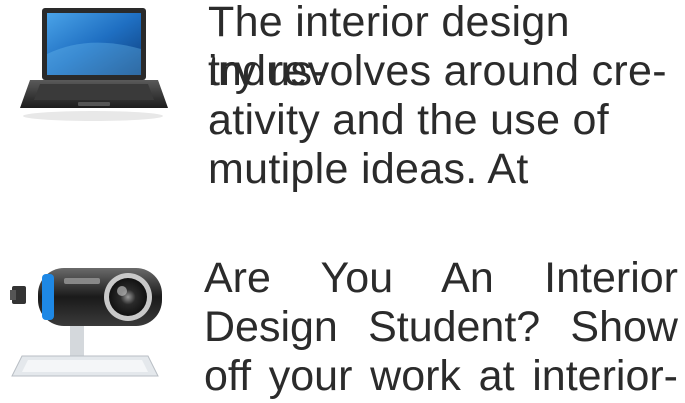 Image resolution: width=685 pixels, height=403 pixels. What do you see at coordinates (437, 71) in the screenshot?
I see `summary-line: try revolves around cre-` at bounding box center [437, 71].